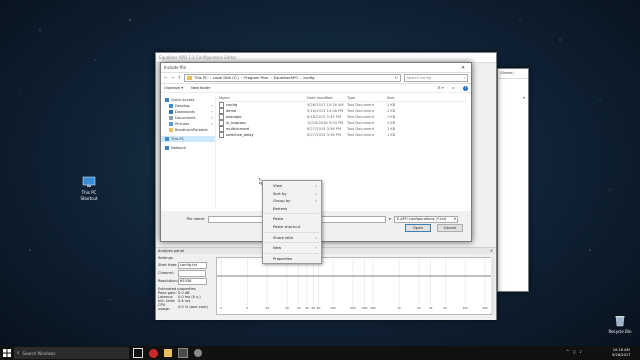  What do you see at coordinates (574, 351) in the screenshot?
I see `network-tray-icon: ▯` at bounding box center [574, 351].